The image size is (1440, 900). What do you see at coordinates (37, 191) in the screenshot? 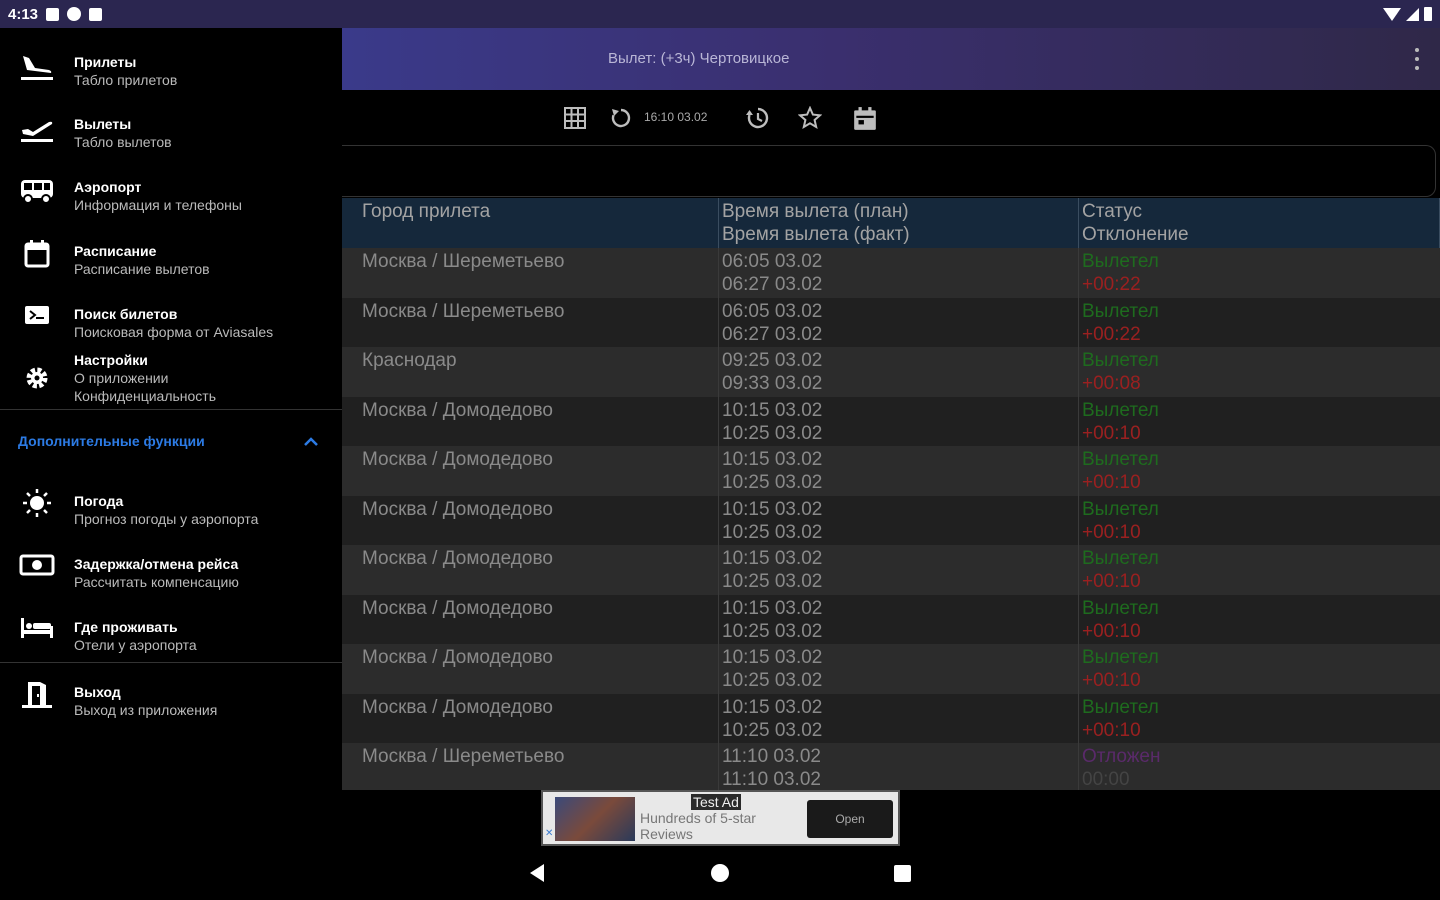
I see `bus-icon` at bounding box center [37, 191].